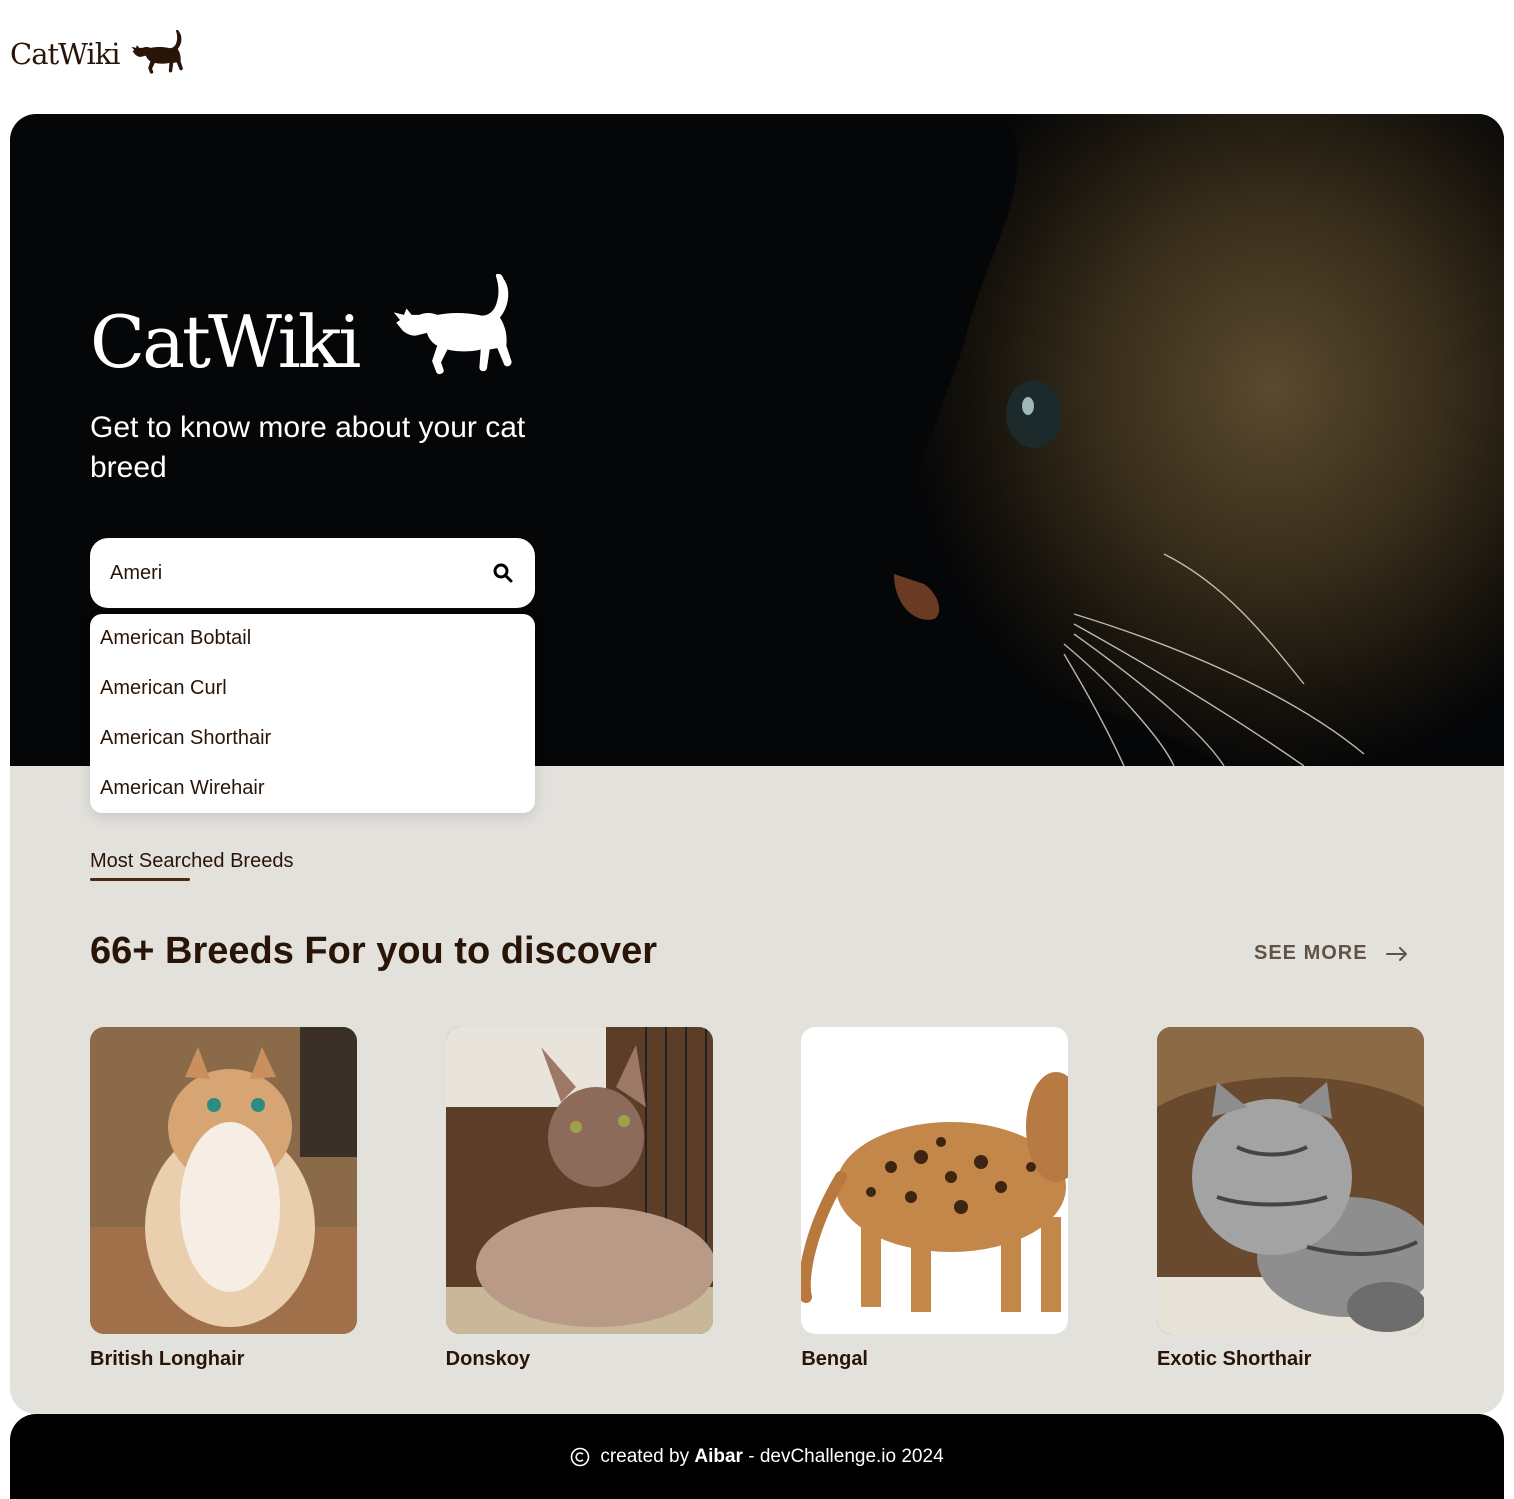 Image resolution: width=1514 pixels, height=1499 pixels. Describe the element at coordinates (374, 951) in the screenshot. I see `section-heading: 66+ Breeds For you to discover` at that location.